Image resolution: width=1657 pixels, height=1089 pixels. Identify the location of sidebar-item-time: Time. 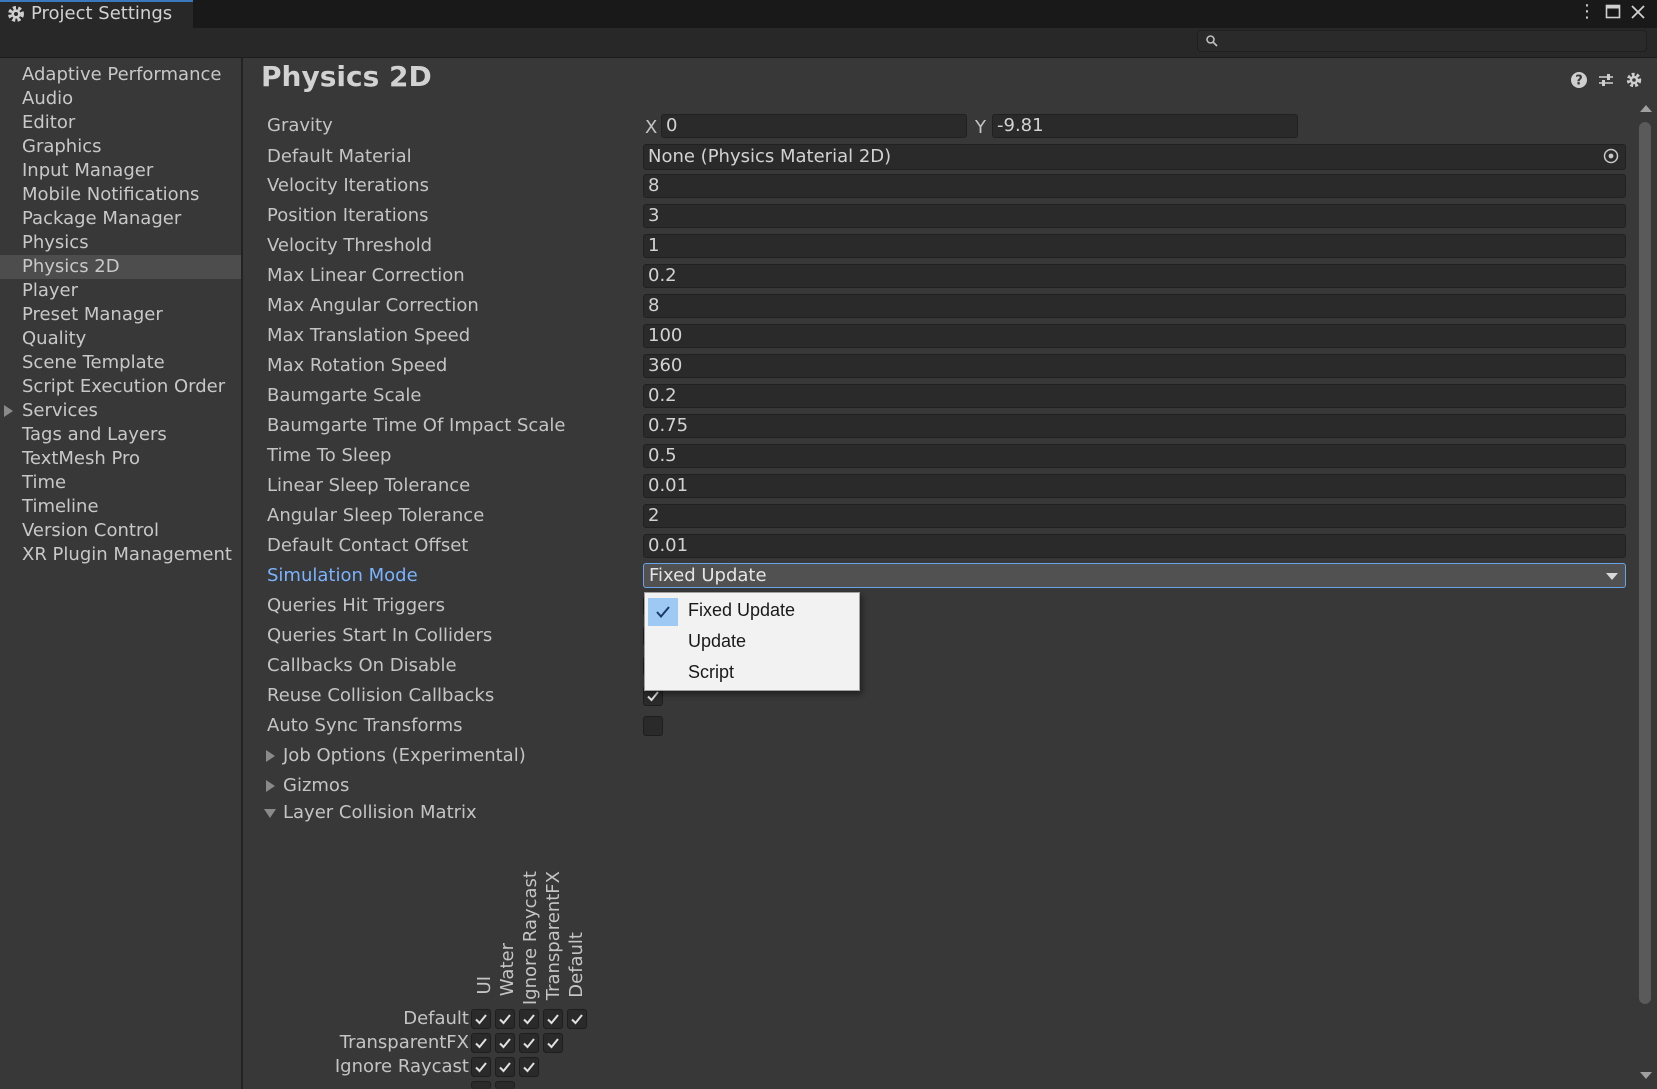
(120, 483).